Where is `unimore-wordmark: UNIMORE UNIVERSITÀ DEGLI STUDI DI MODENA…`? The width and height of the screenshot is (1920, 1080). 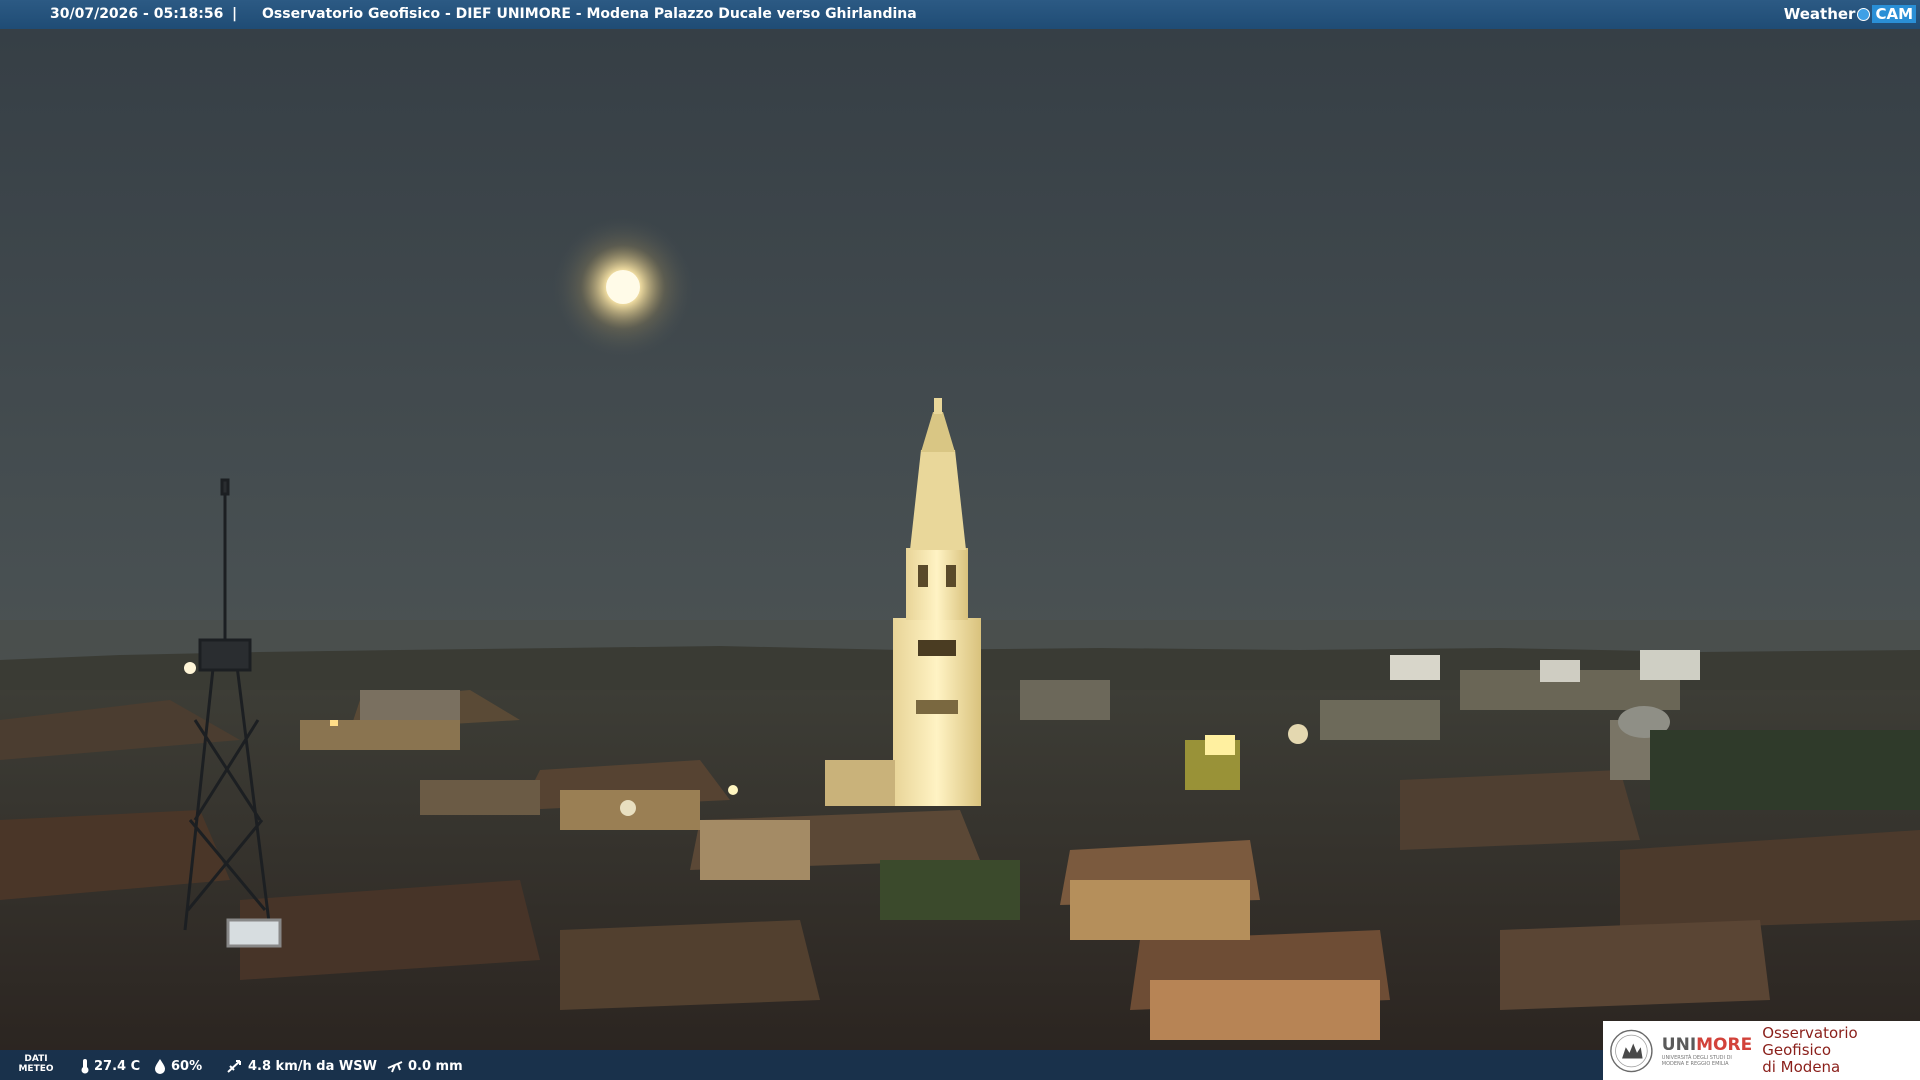
unimore-wordmark: UNIMORE UNIVERSITÀ DEGLI STUDI DI MODENA… is located at coordinates (1707, 1051).